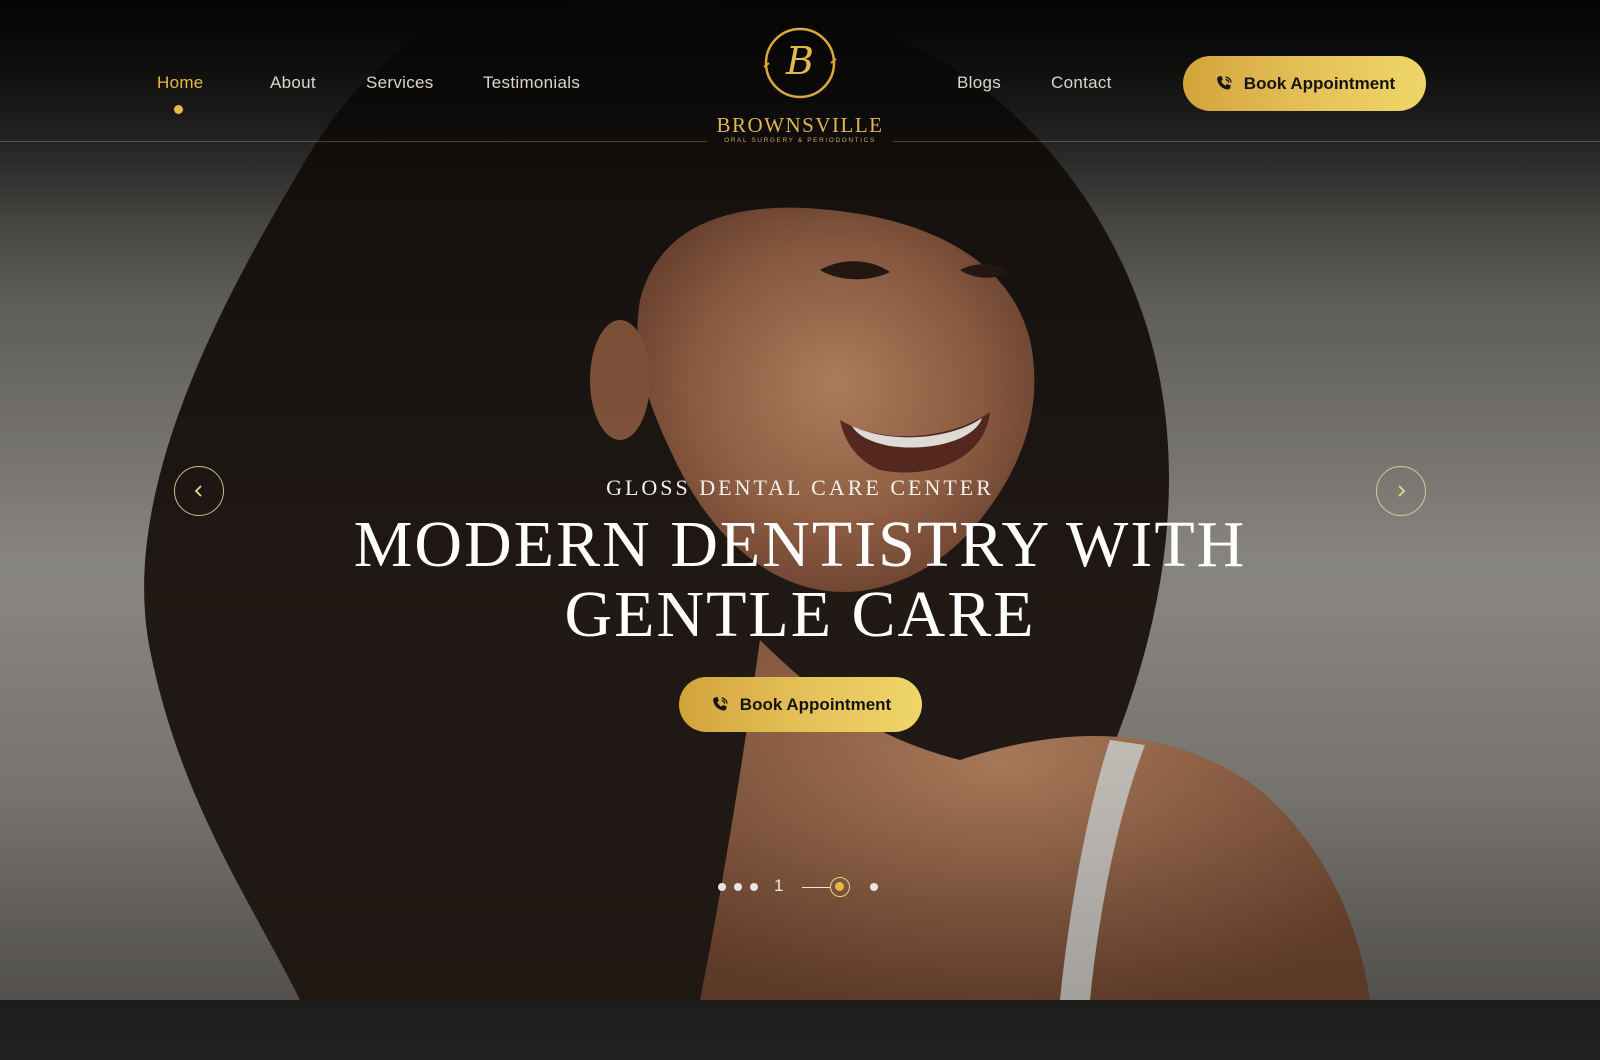 This screenshot has width=1600, height=1060. Describe the element at coordinates (1081, 83) in the screenshot. I see `nav-link-contact: Contact` at that location.